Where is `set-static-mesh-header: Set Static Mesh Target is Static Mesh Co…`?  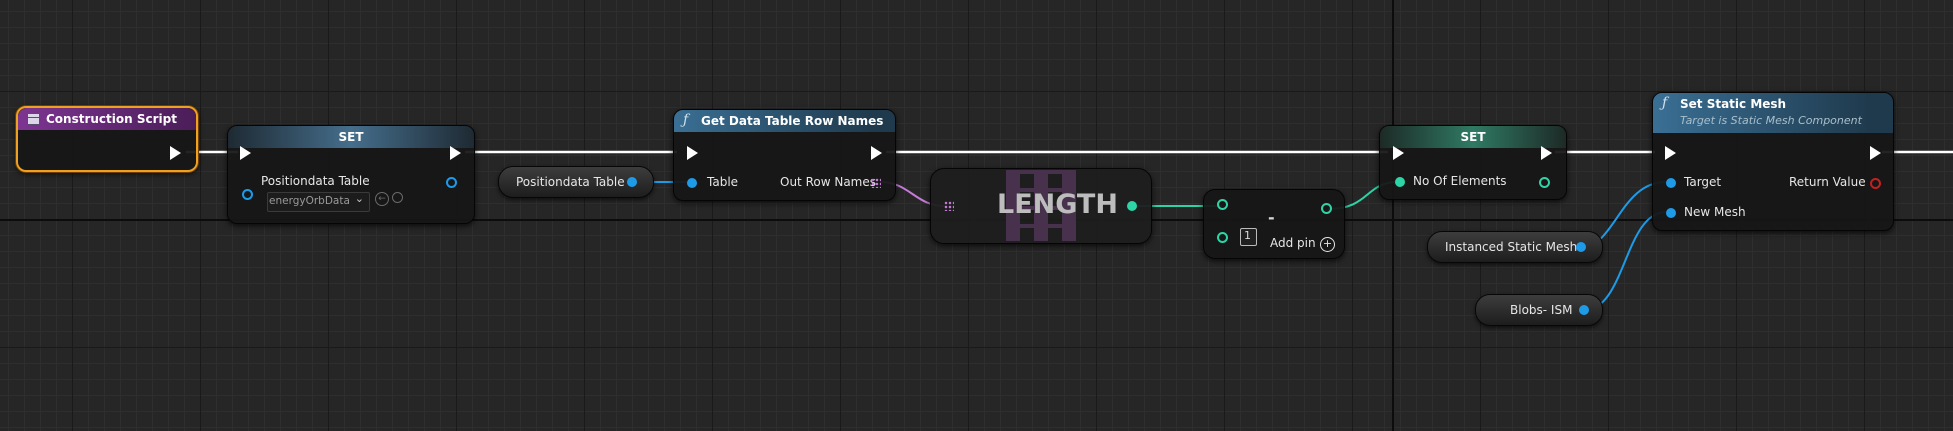 set-static-mesh-header: Set Static Mesh Target is Static Mesh Co… is located at coordinates (1773, 113).